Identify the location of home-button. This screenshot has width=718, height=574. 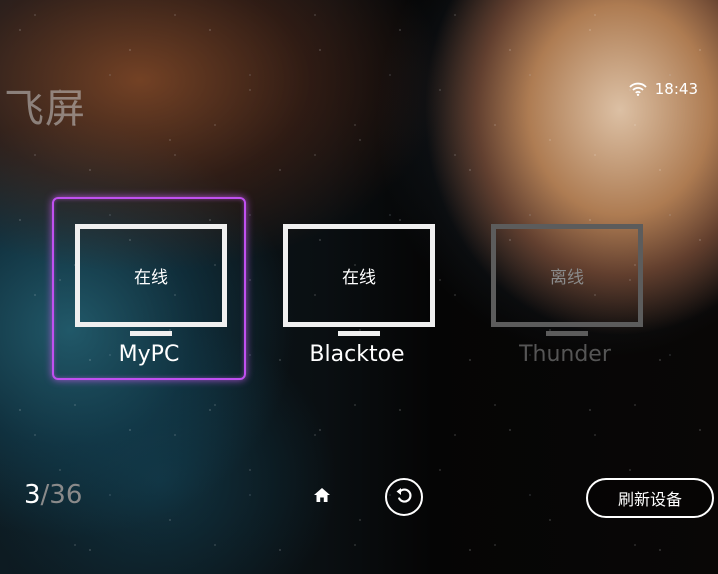
(322, 497).